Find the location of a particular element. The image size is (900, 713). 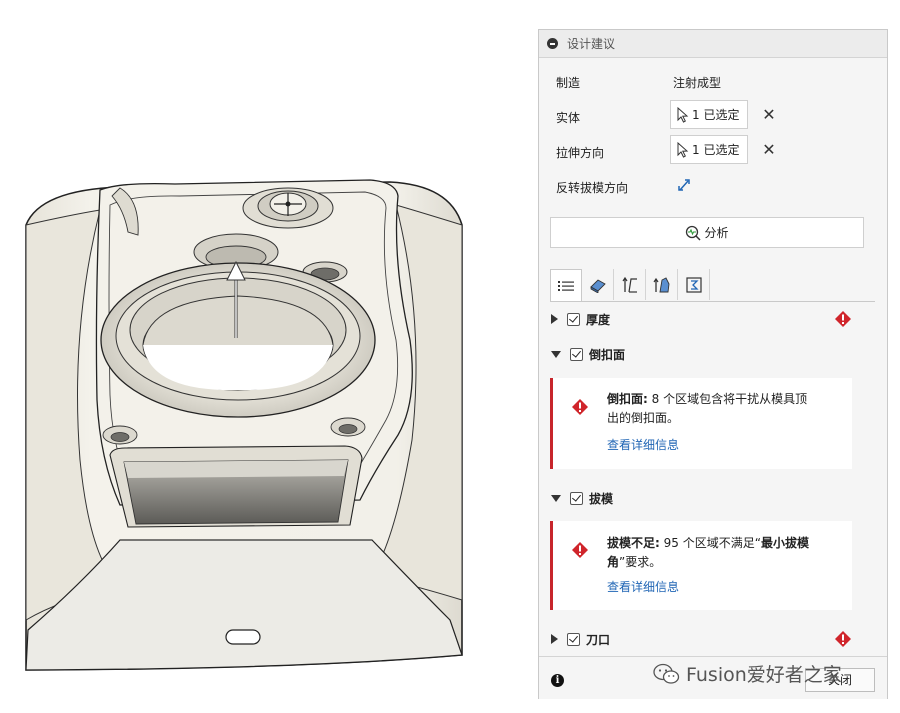

undercut-checkbox is located at coordinates (576, 354).